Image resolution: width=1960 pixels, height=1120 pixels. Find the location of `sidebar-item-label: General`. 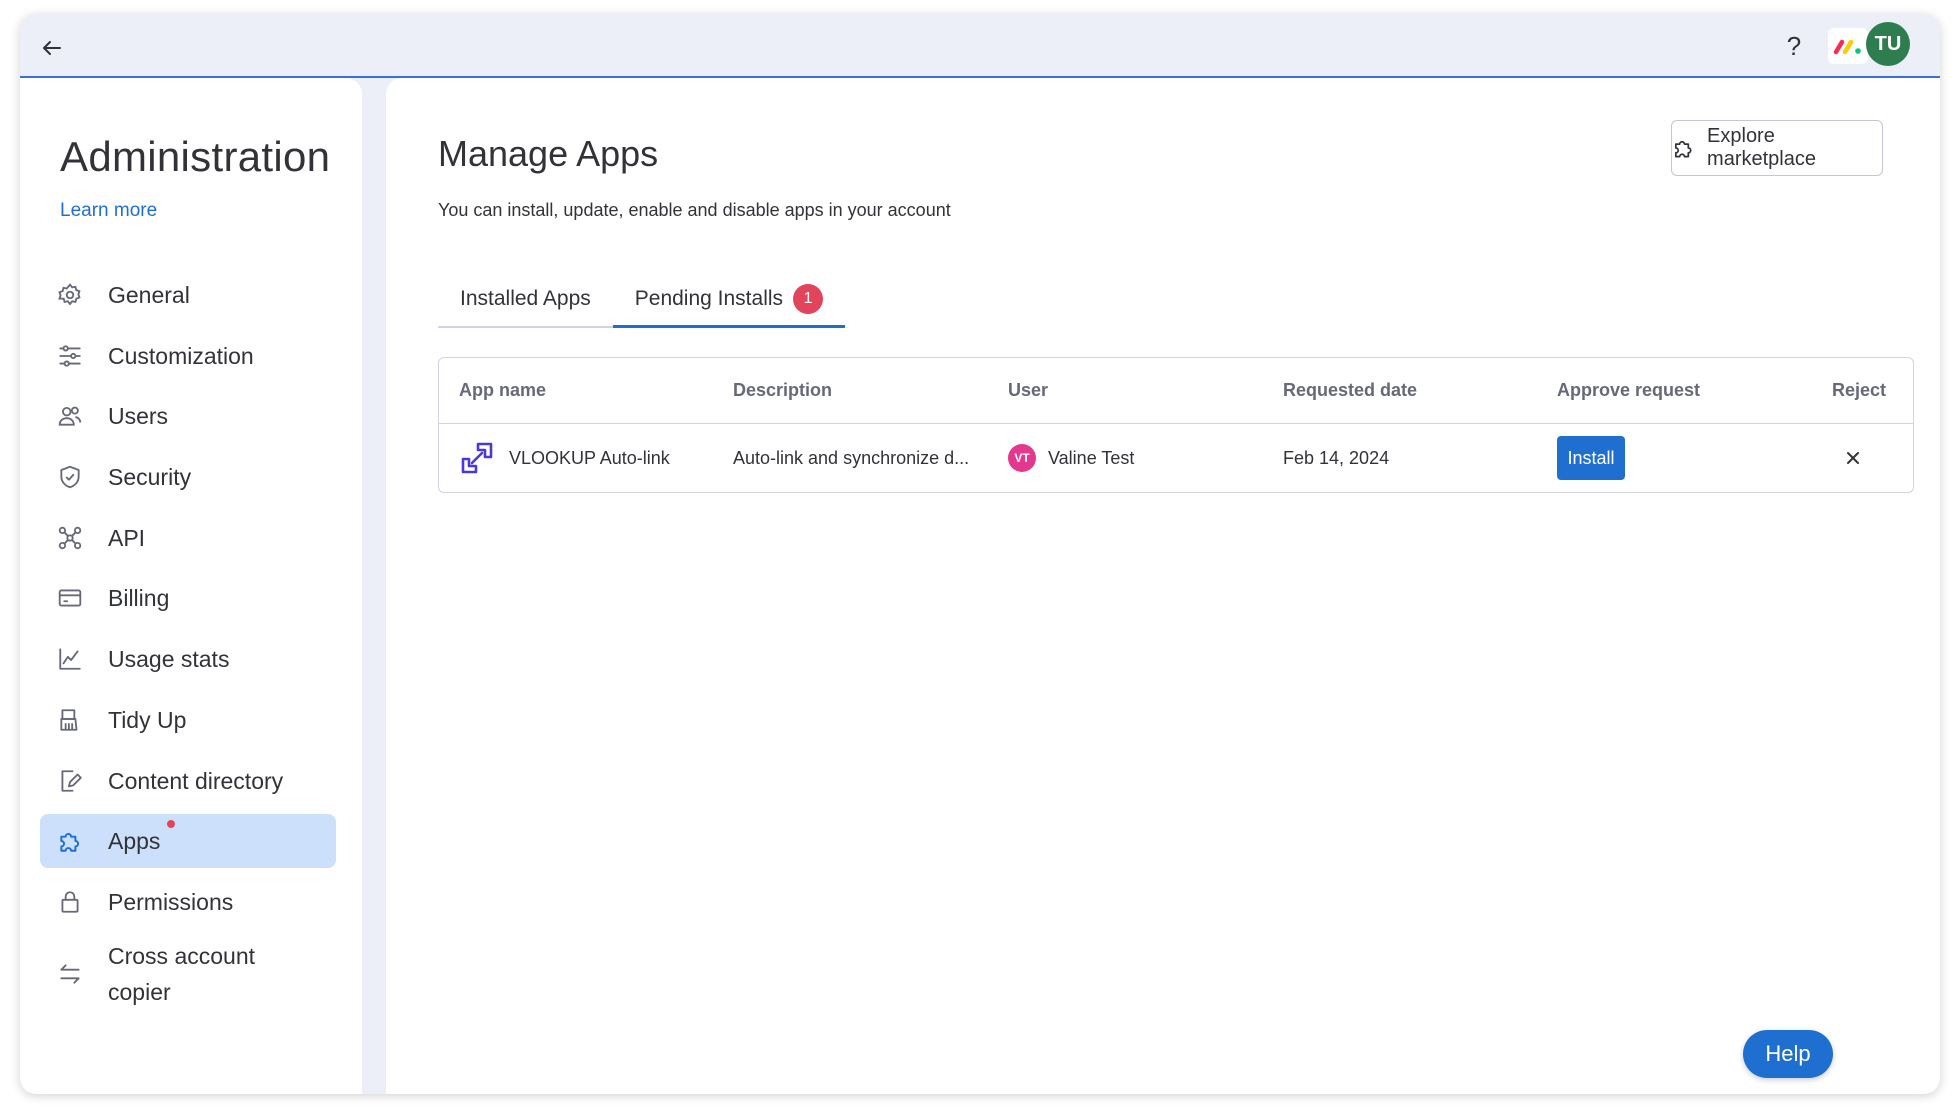

sidebar-item-label: General is located at coordinates (149, 295).